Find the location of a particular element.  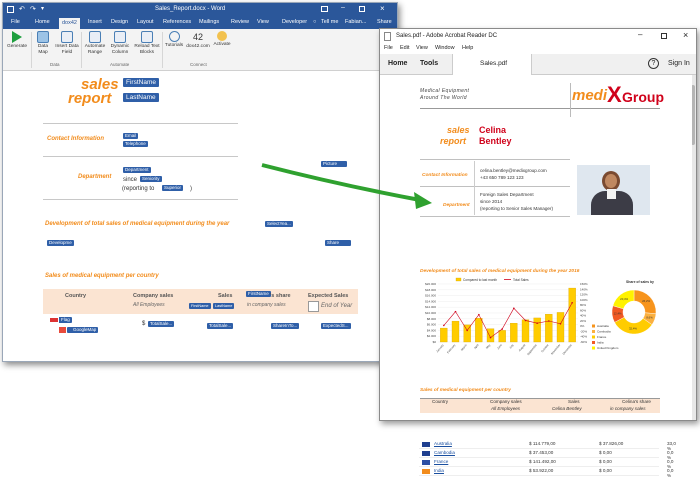

save-icon is located at coordinates (10, 9).